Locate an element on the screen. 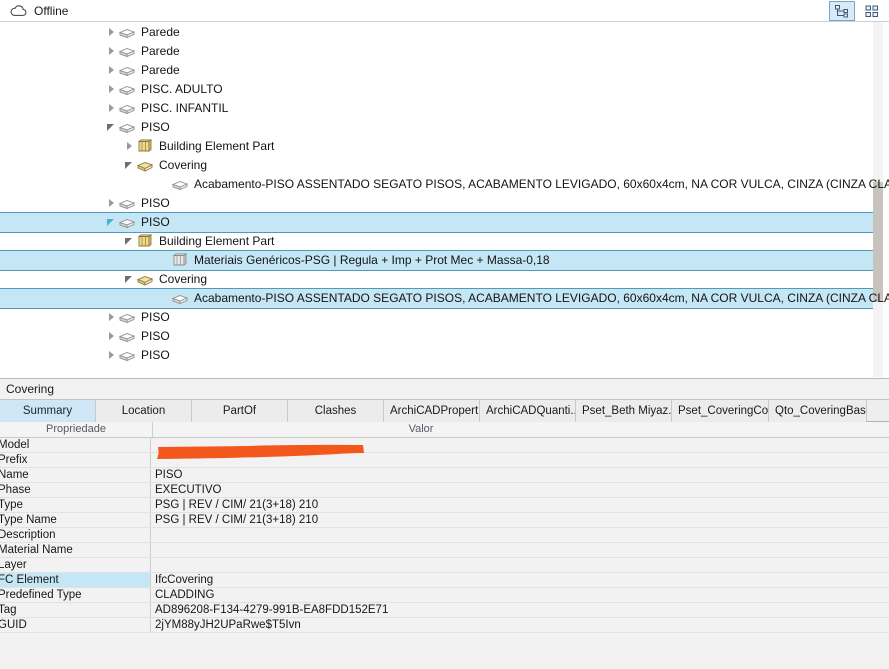 The width and height of the screenshot is (889, 669). hierarchy-tree-icon is located at coordinates (841, 10).